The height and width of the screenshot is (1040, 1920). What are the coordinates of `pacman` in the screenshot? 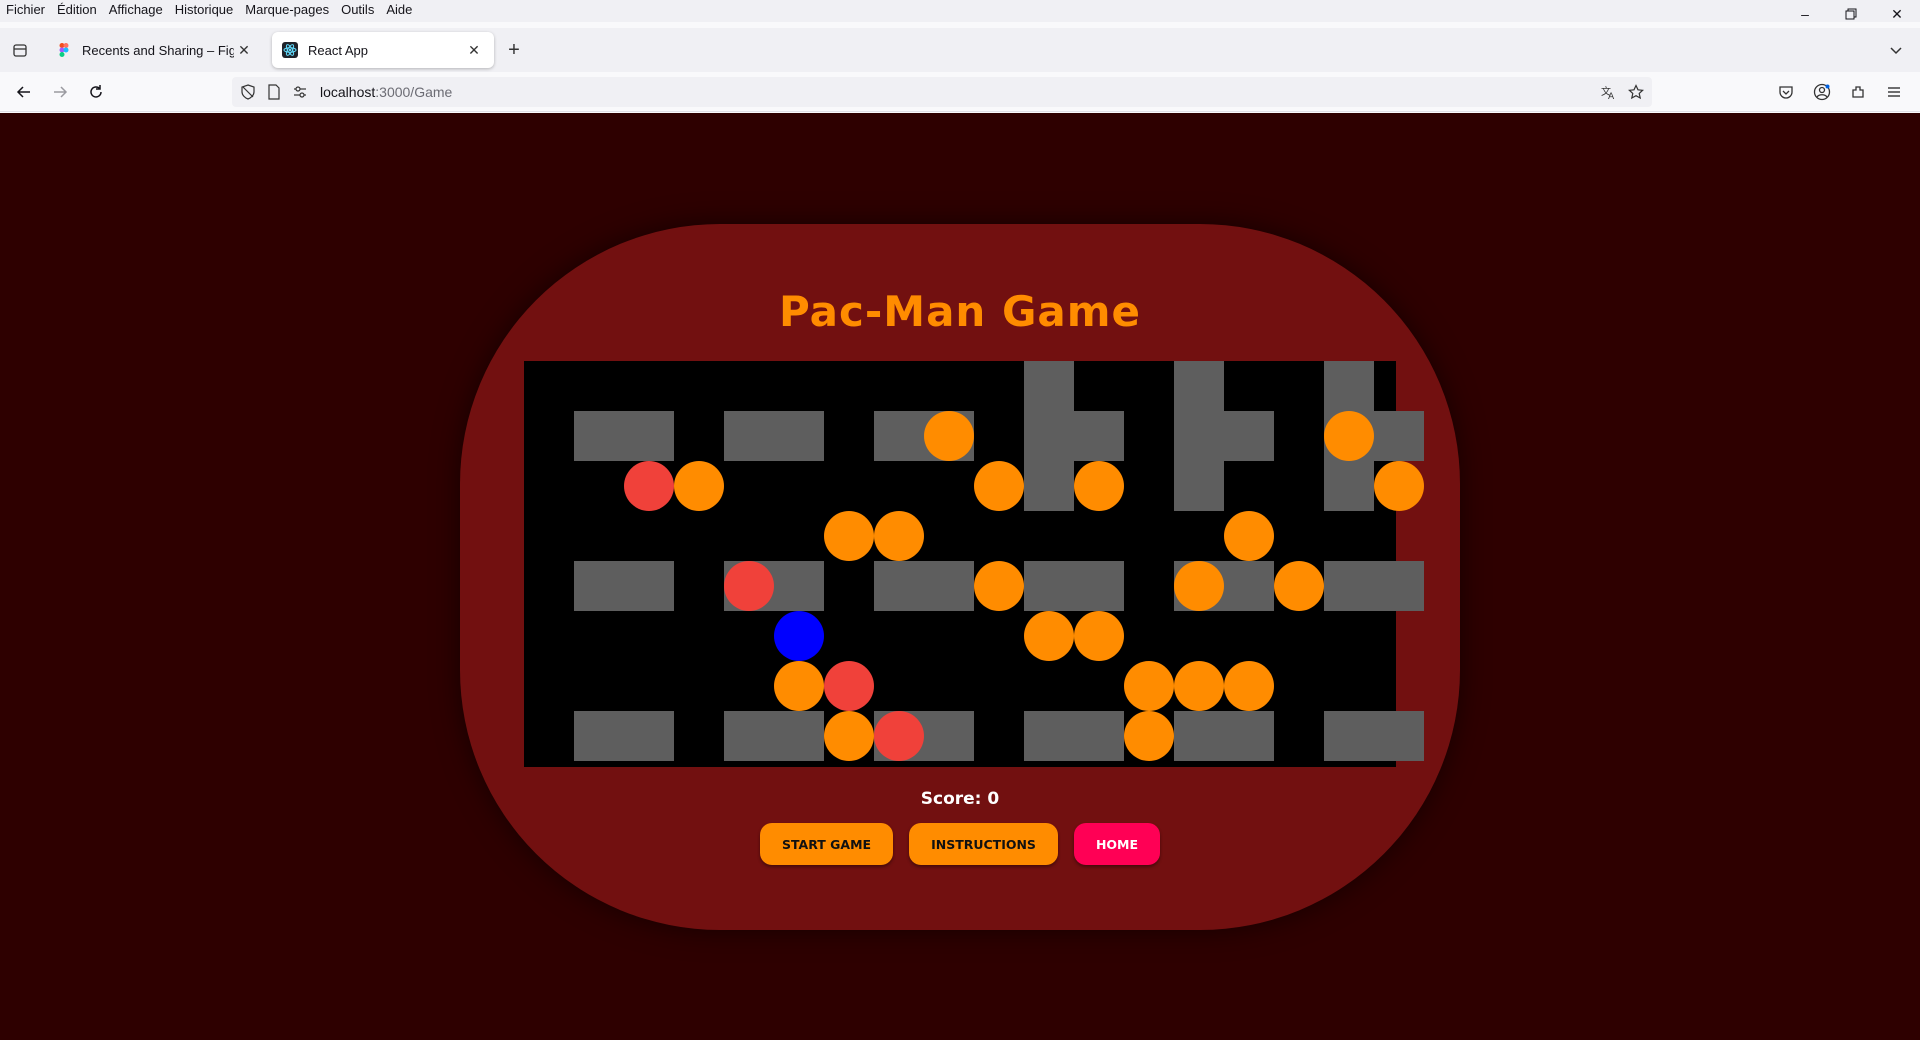 It's located at (799, 636).